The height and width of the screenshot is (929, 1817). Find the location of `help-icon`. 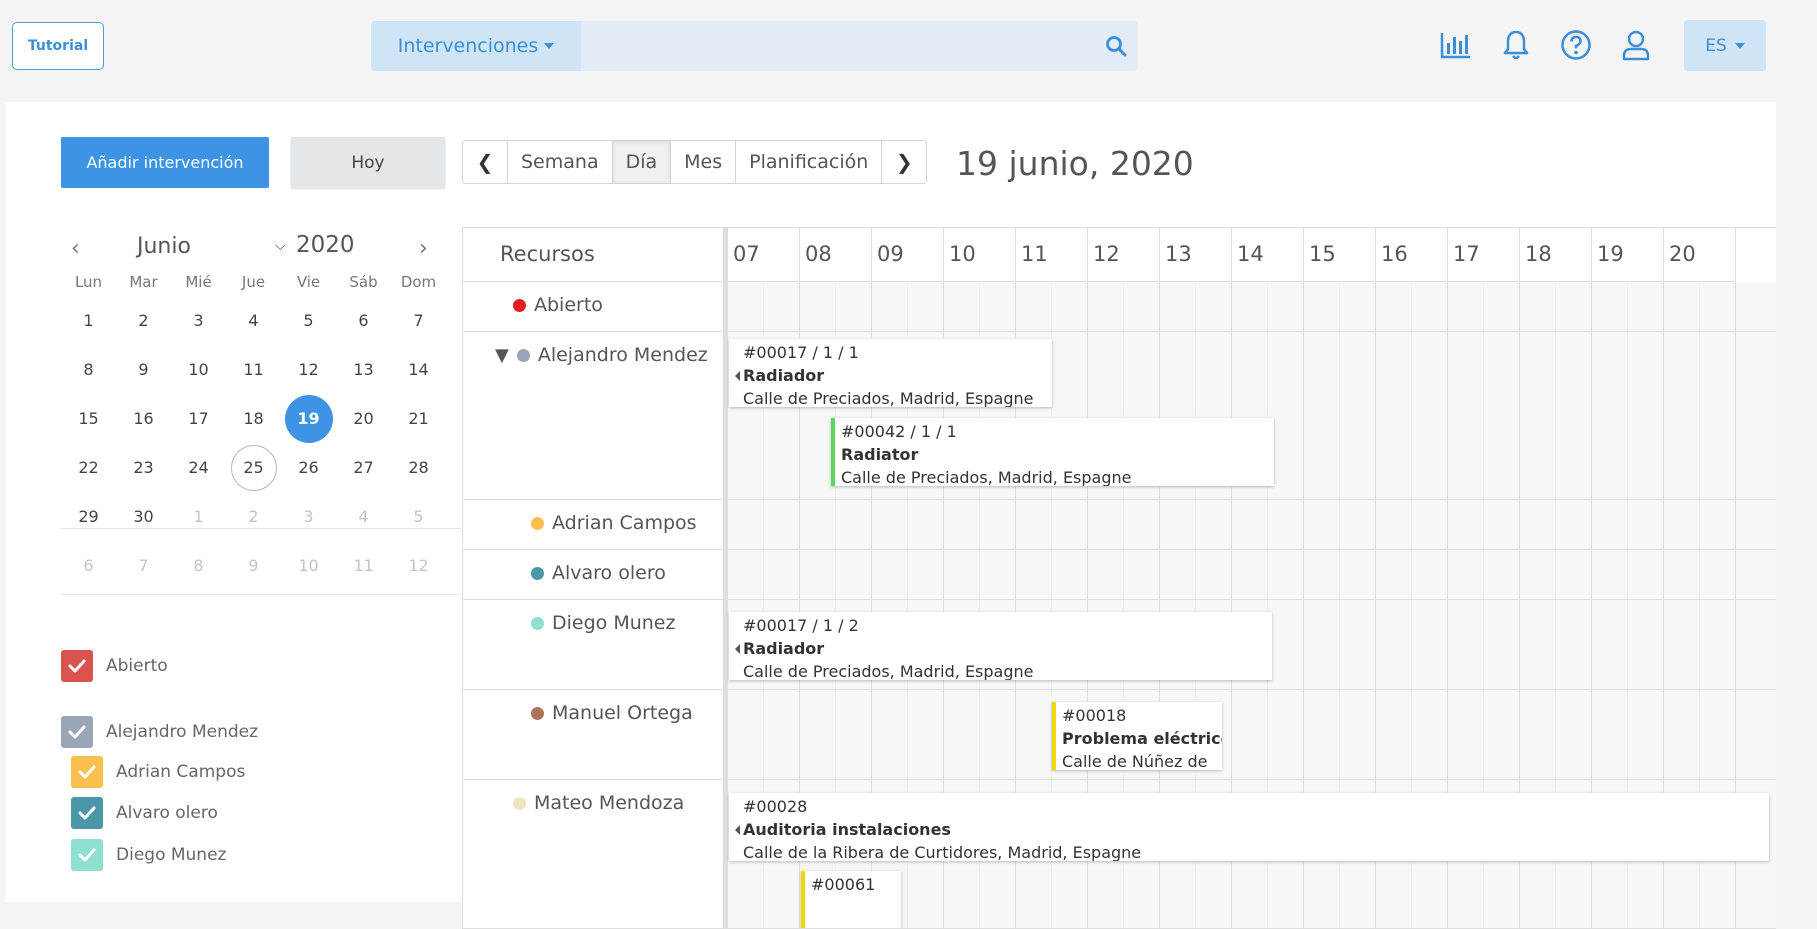

help-icon is located at coordinates (1576, 45).